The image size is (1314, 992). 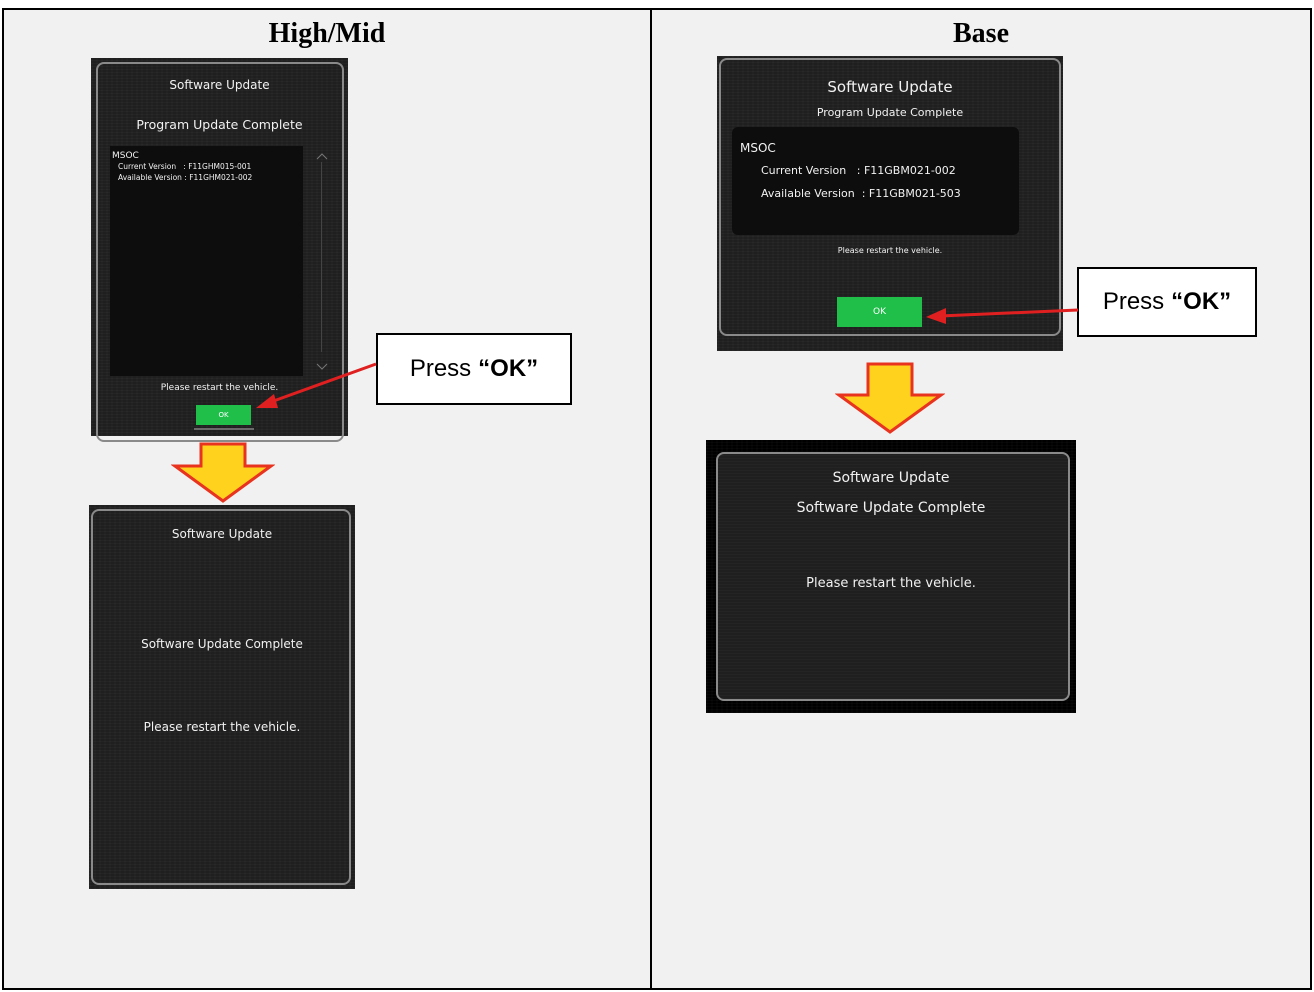 I want to click on chevron-up-icon, so click(x=322, y=153).